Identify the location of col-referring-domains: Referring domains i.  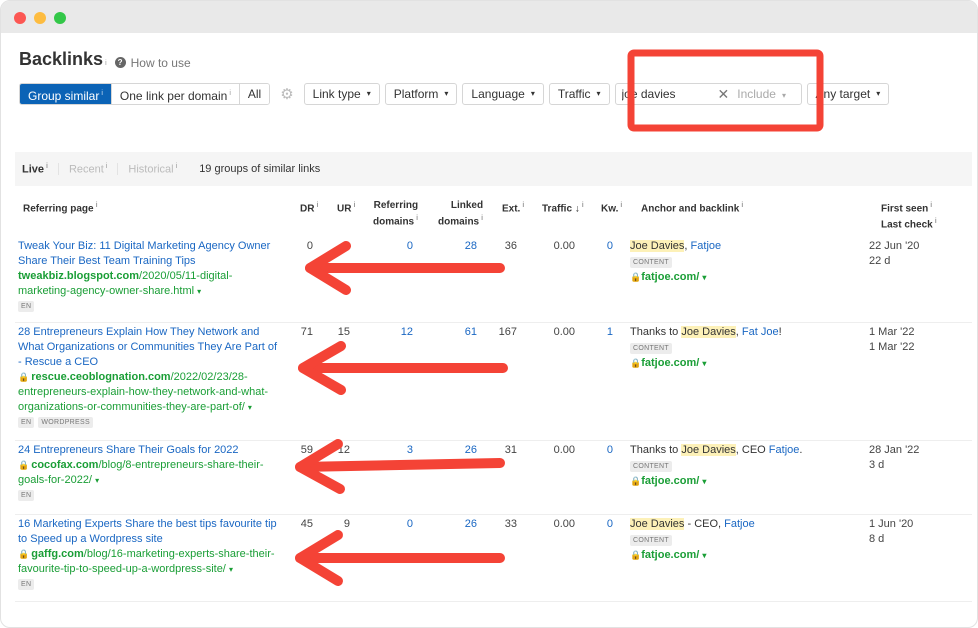
(395, 213).